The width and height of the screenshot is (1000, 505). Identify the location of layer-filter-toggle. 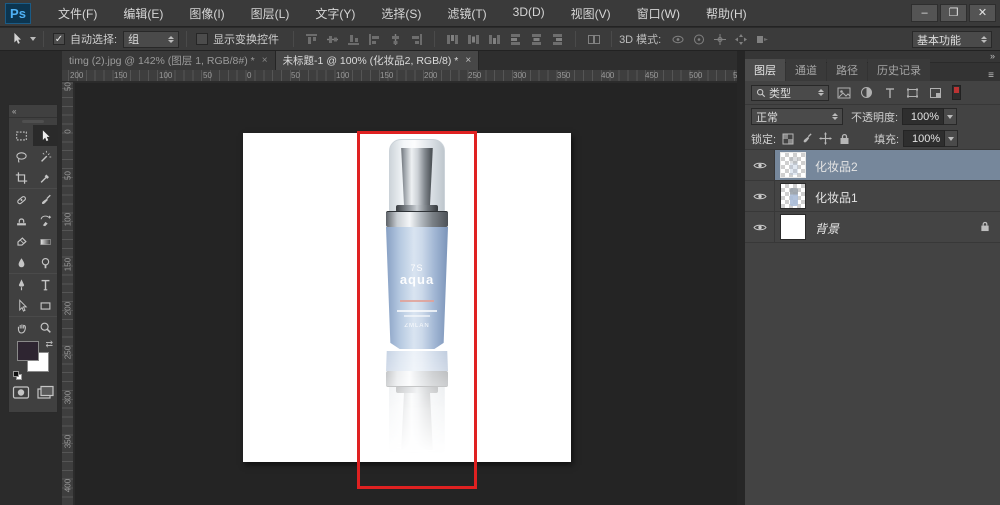
(956, 92).